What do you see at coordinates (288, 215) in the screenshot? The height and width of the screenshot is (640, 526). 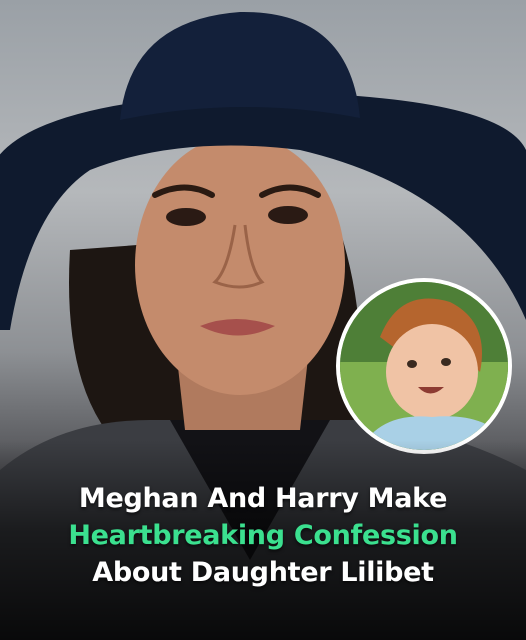 I see `right-eye` at bounding box center [288, 215].